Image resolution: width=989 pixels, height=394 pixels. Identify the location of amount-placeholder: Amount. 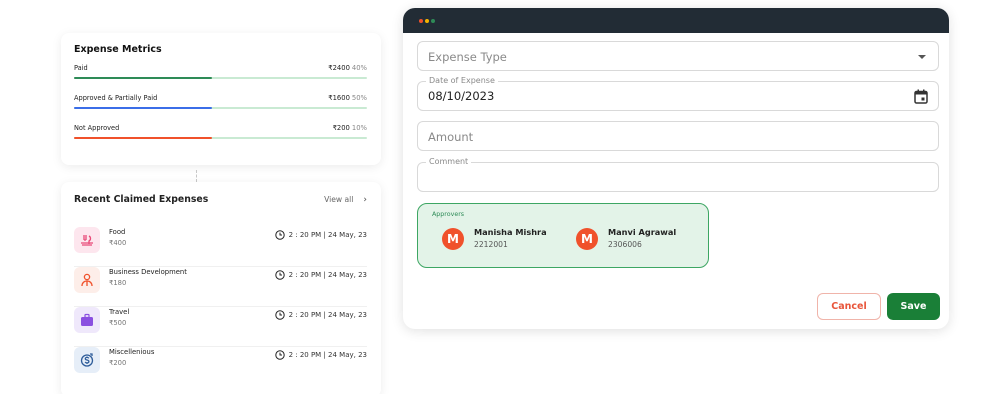
(451, 137).